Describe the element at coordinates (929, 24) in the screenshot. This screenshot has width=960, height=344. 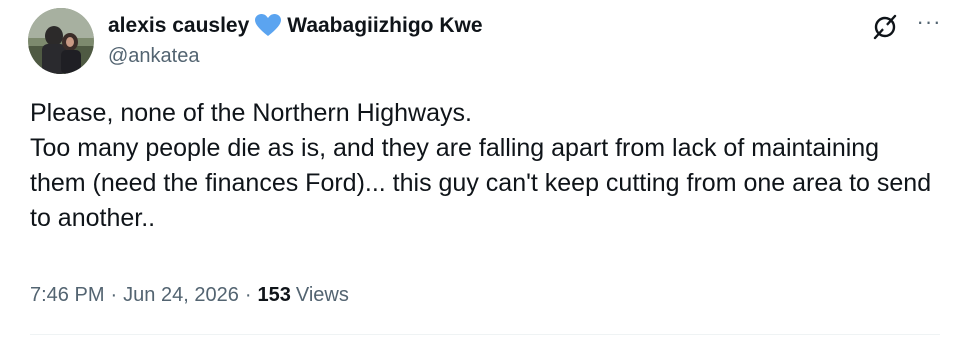
I see `more-icon: ···` at that location.